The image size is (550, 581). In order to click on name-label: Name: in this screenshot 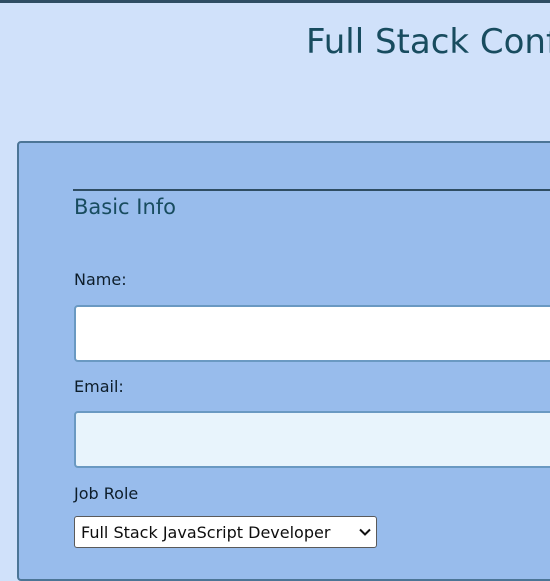, I will do `click(100, 279)`.